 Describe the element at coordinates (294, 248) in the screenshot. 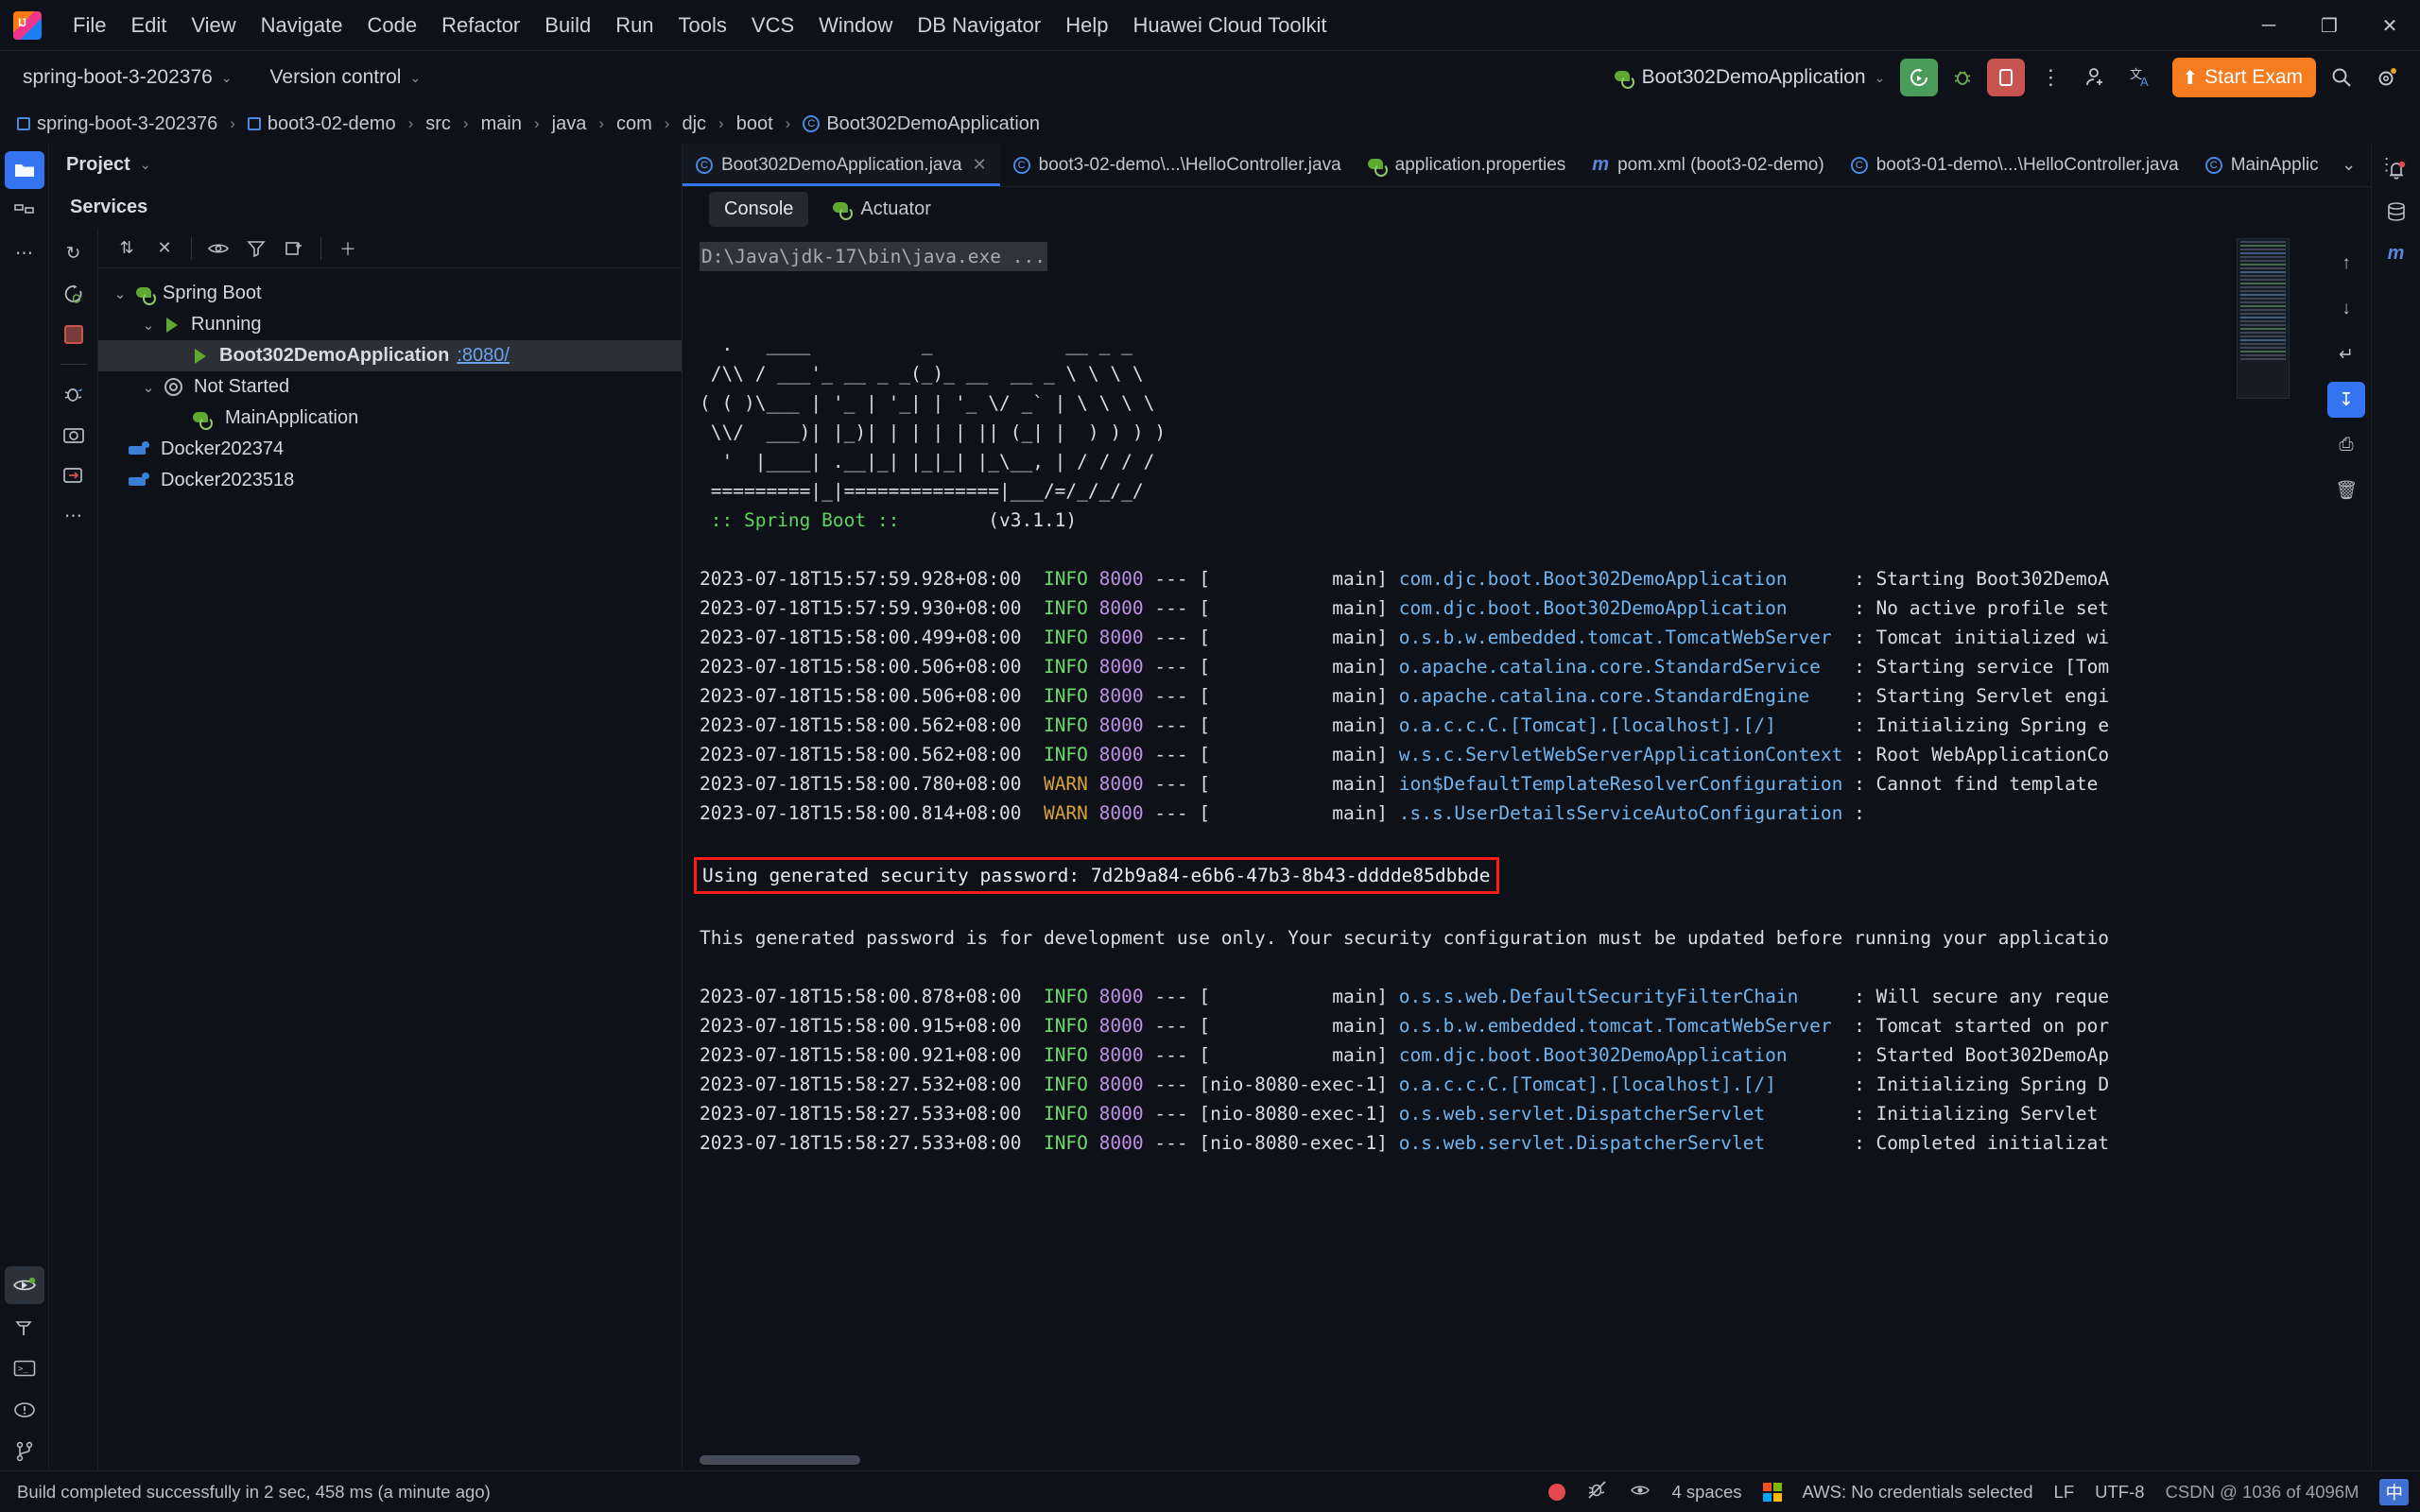

I see `group-icon` at that location.